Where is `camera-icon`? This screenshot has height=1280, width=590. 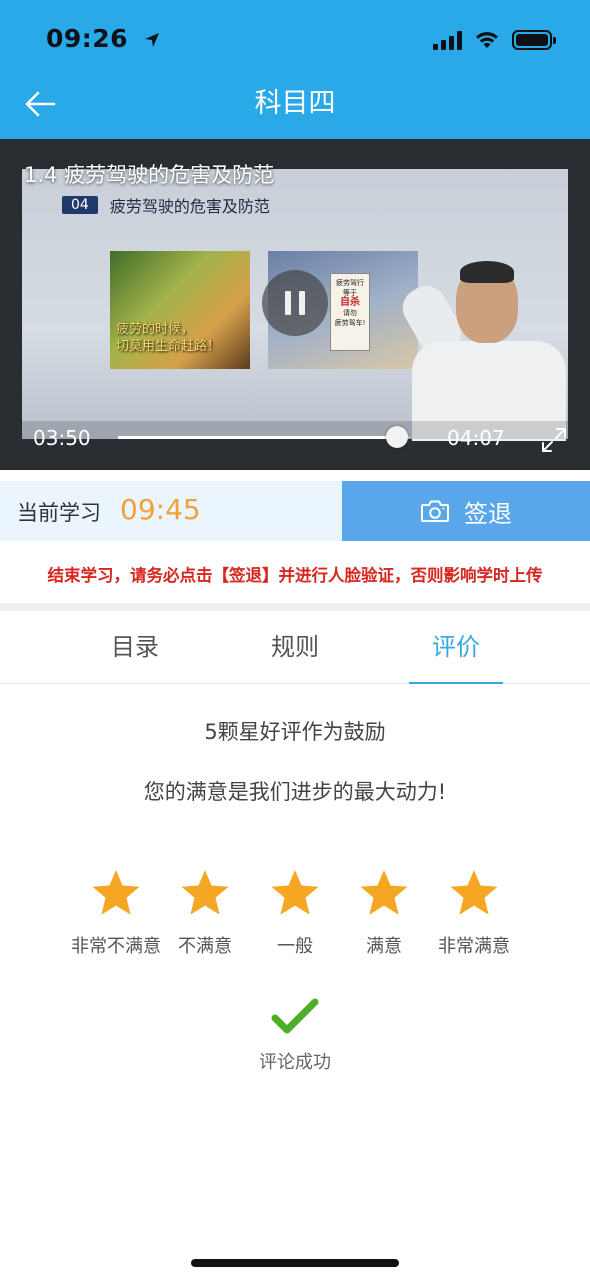
camera-icon is located at coordinates (435, 511).